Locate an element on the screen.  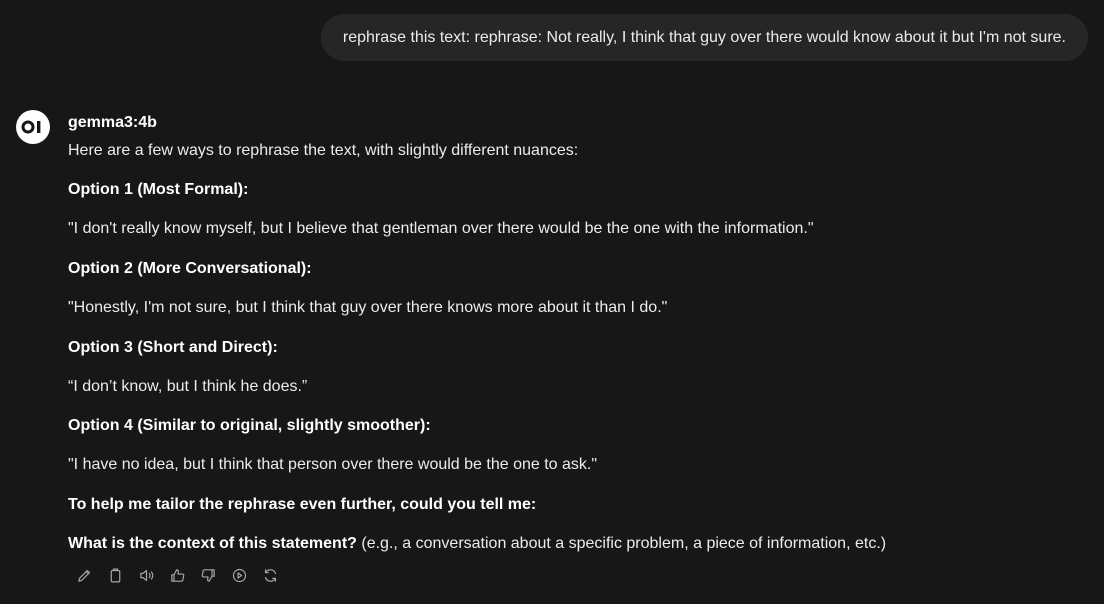
good-response-button is located at coordinates (177, 575).